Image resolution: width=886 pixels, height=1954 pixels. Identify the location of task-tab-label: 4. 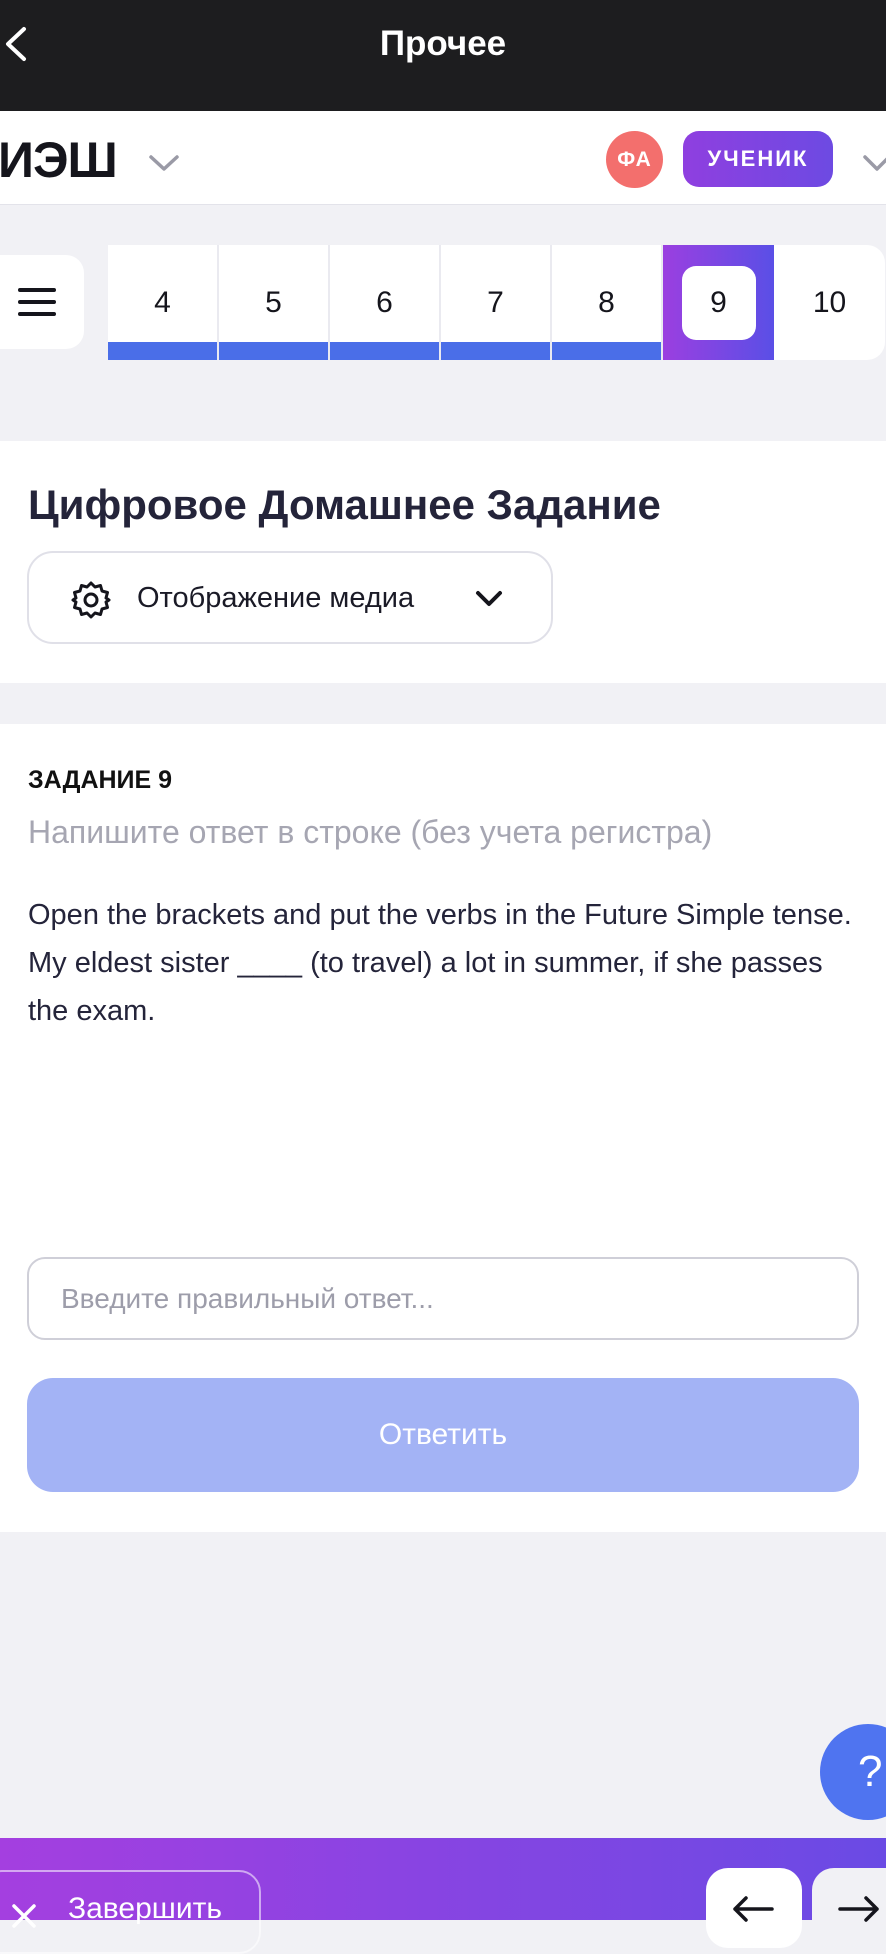
(162, 302).